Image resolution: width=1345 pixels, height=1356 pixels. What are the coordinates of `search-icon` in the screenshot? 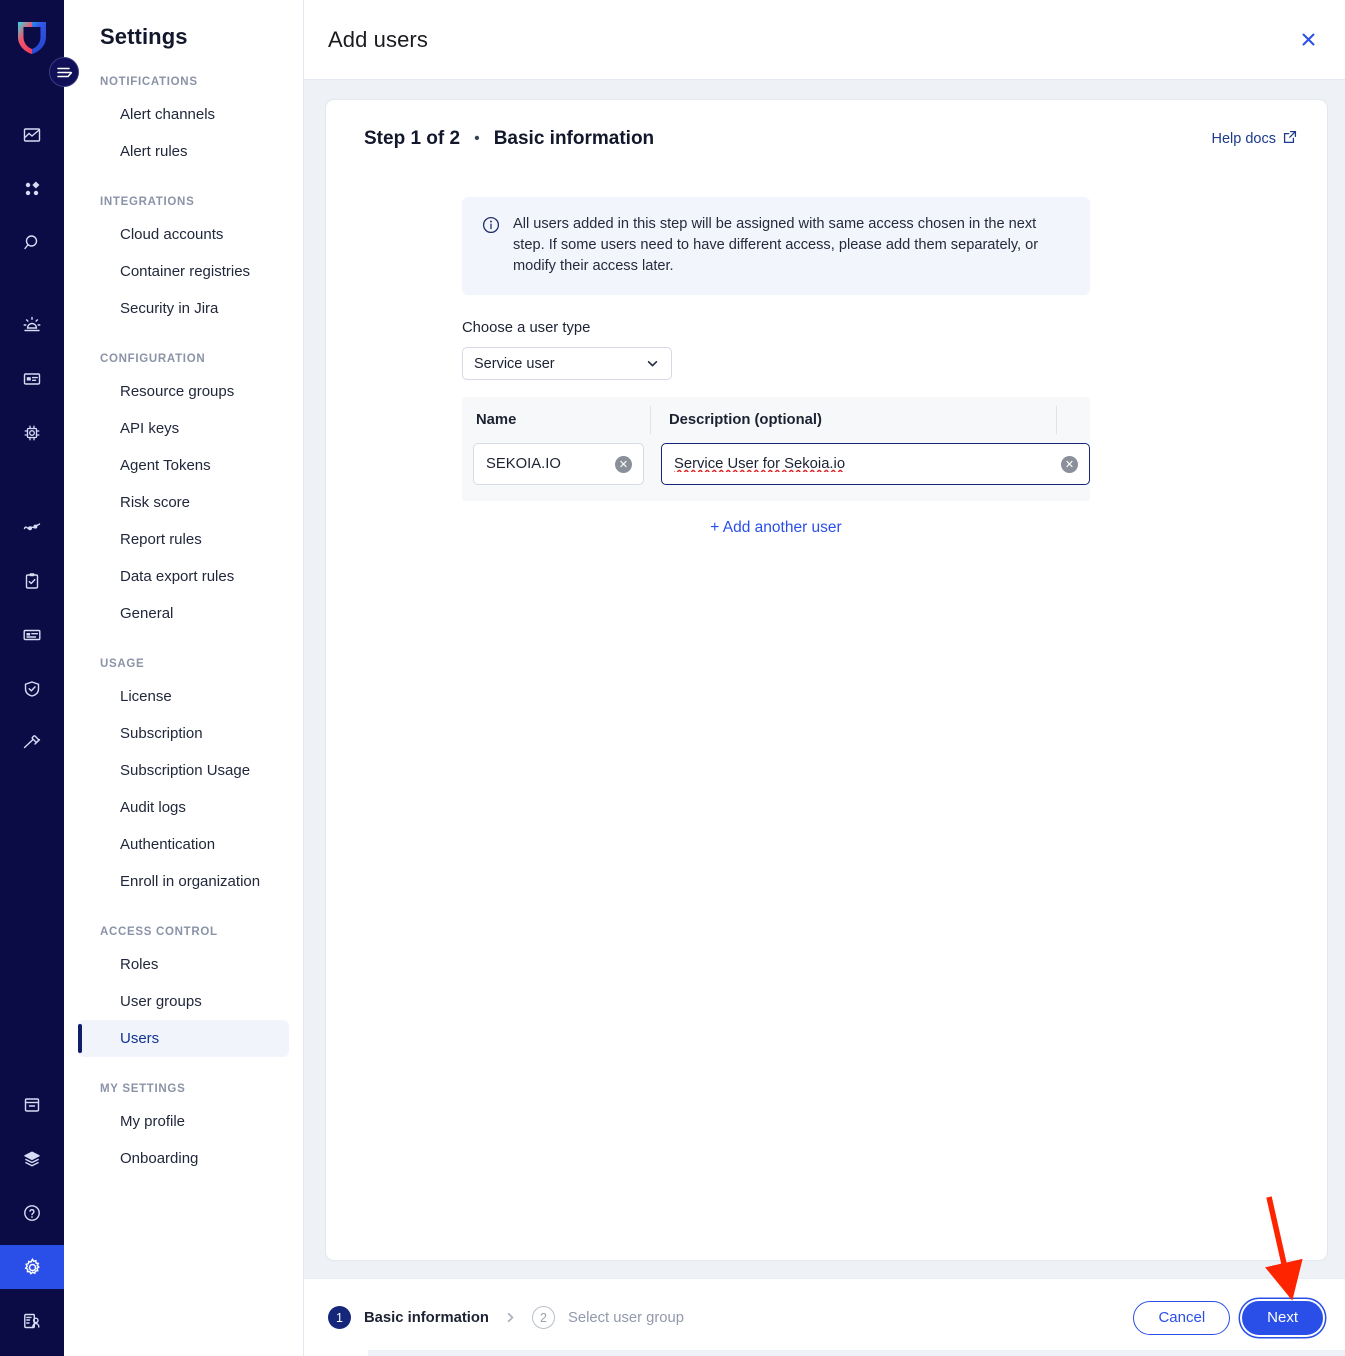 It's located at (32, 243).